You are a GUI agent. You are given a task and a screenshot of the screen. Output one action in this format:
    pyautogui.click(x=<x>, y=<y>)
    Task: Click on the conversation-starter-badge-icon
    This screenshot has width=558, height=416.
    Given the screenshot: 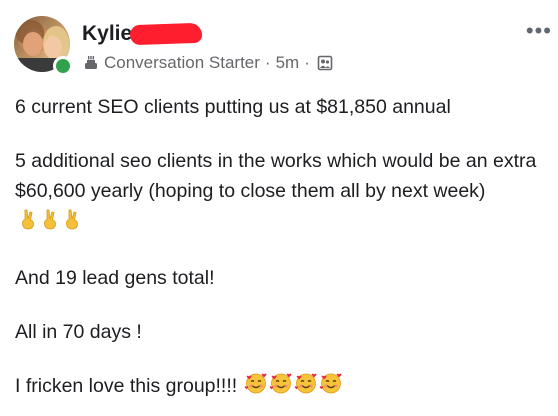 What is the action you would take?
    pyautogui.click(x=91, y=62)
    